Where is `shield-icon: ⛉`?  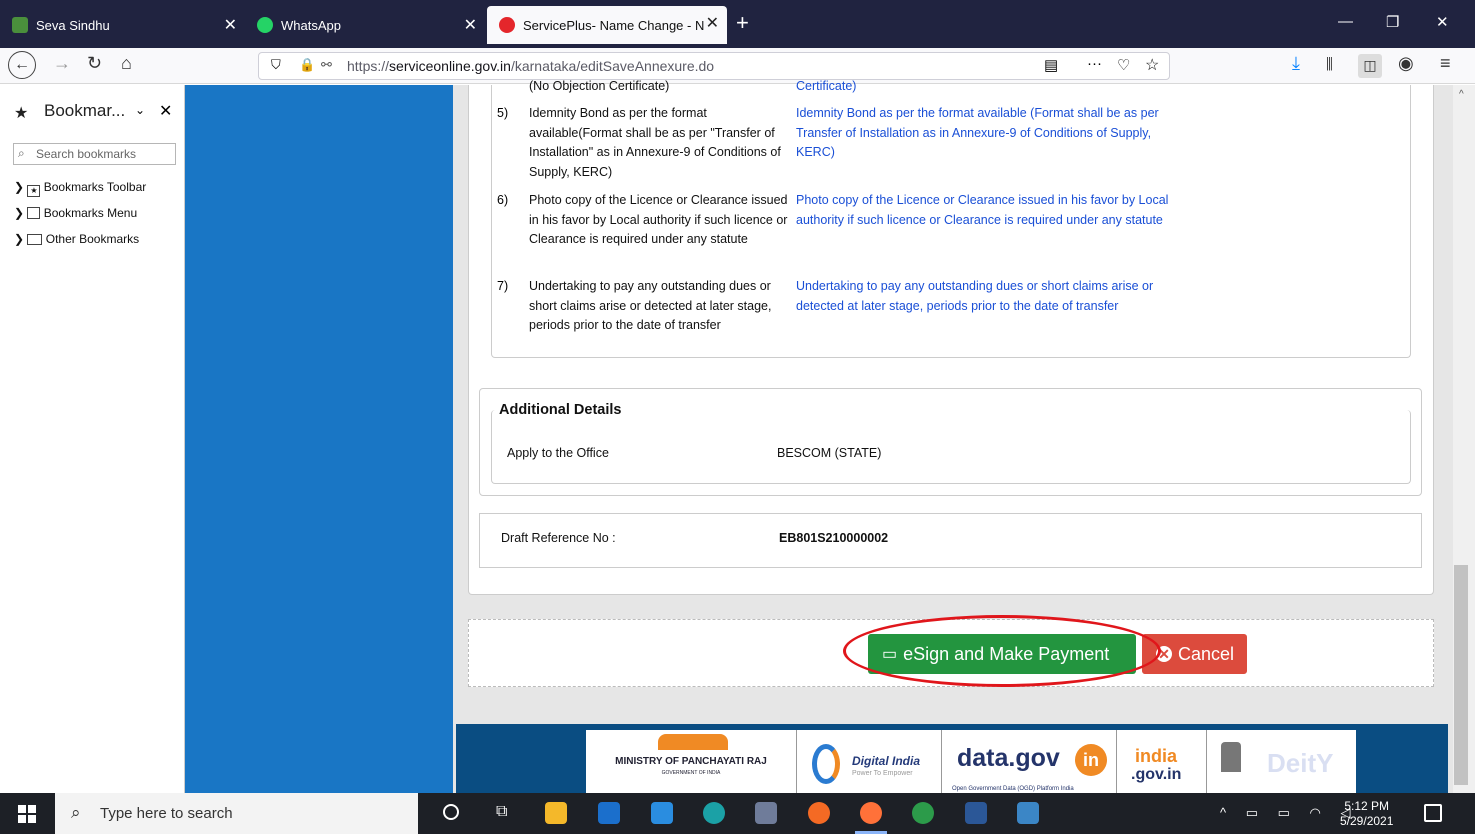 shield-icon: ⛉ is located at coordinates (276, 65).